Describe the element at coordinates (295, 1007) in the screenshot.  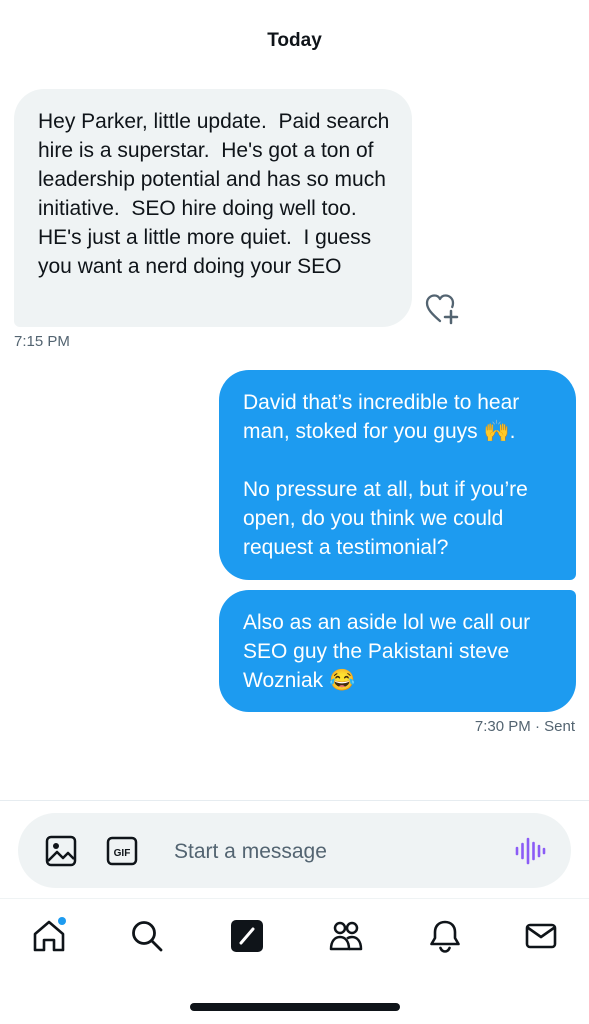
I see `home-indicator` at that location.